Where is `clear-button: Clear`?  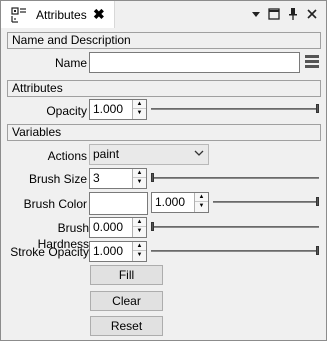
clear-button: Clear is located at coordinates (126, 301).